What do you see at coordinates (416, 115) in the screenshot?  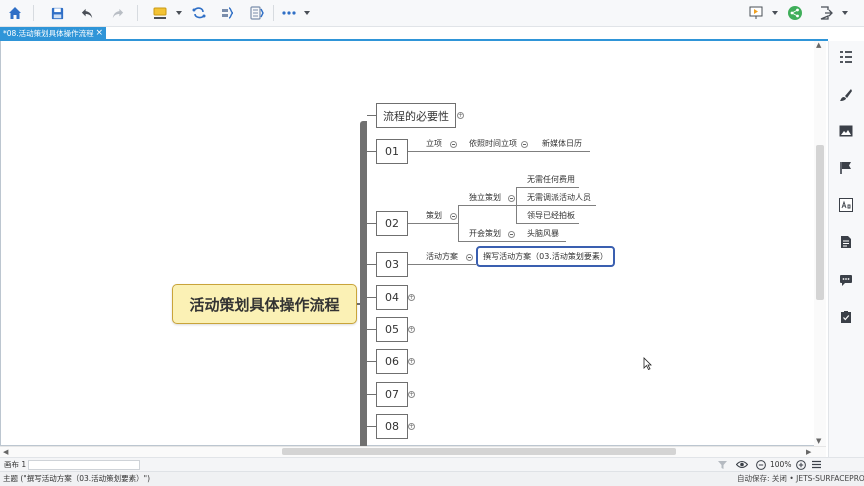 I see `topic-necessity: 流程的必要性` at bounding box center [416, 115].